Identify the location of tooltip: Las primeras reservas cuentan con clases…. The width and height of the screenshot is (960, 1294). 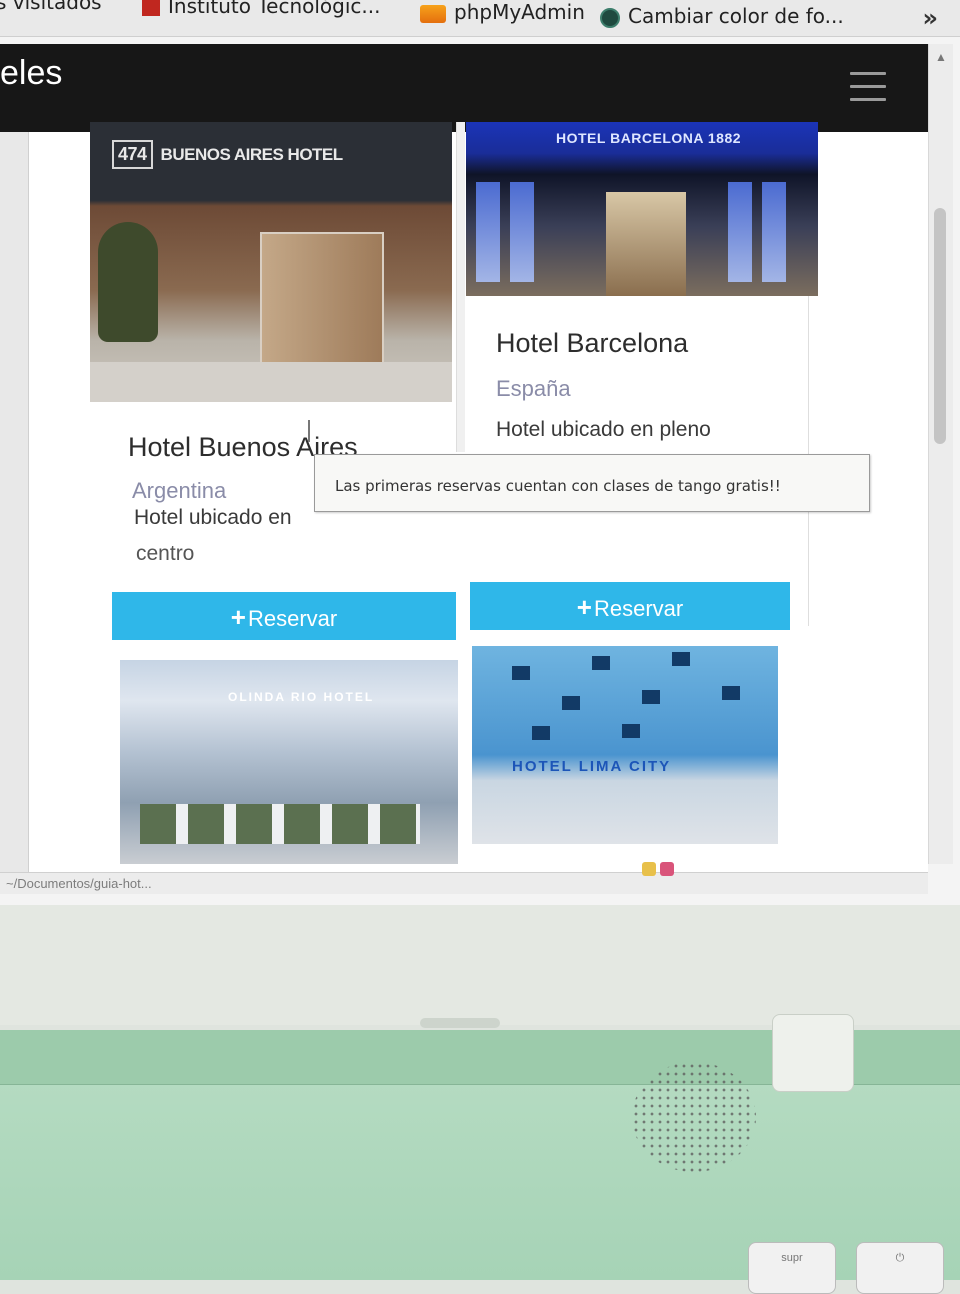
(592, 483).